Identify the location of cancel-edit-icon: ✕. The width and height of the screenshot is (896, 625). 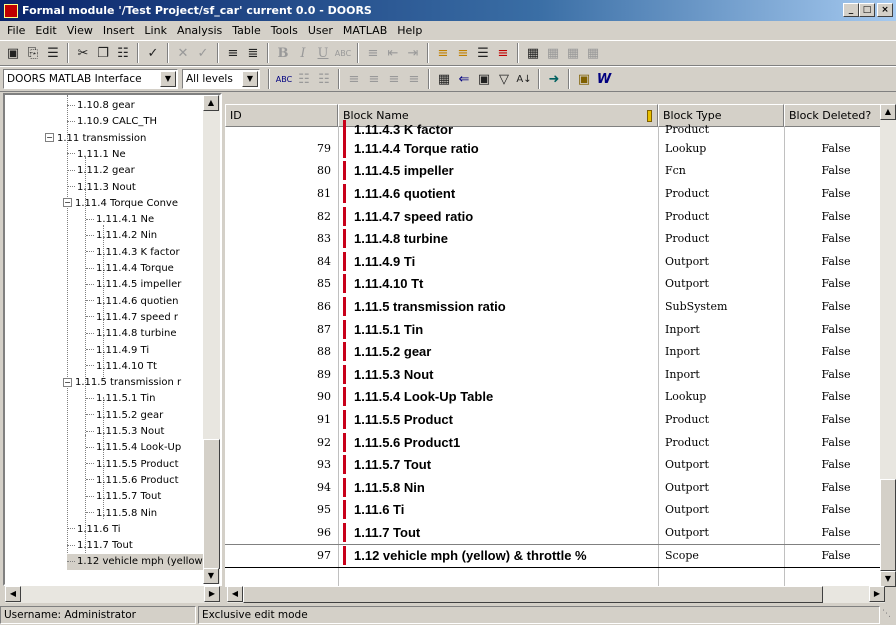
(183, 53).